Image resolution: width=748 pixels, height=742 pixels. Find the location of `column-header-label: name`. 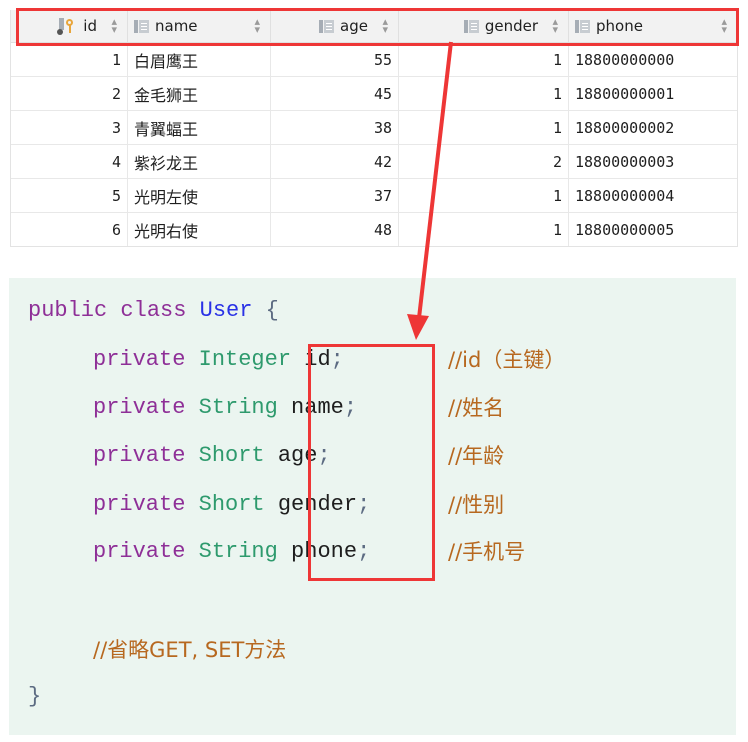

column-header-label: name is located at coordinates (176, 26).